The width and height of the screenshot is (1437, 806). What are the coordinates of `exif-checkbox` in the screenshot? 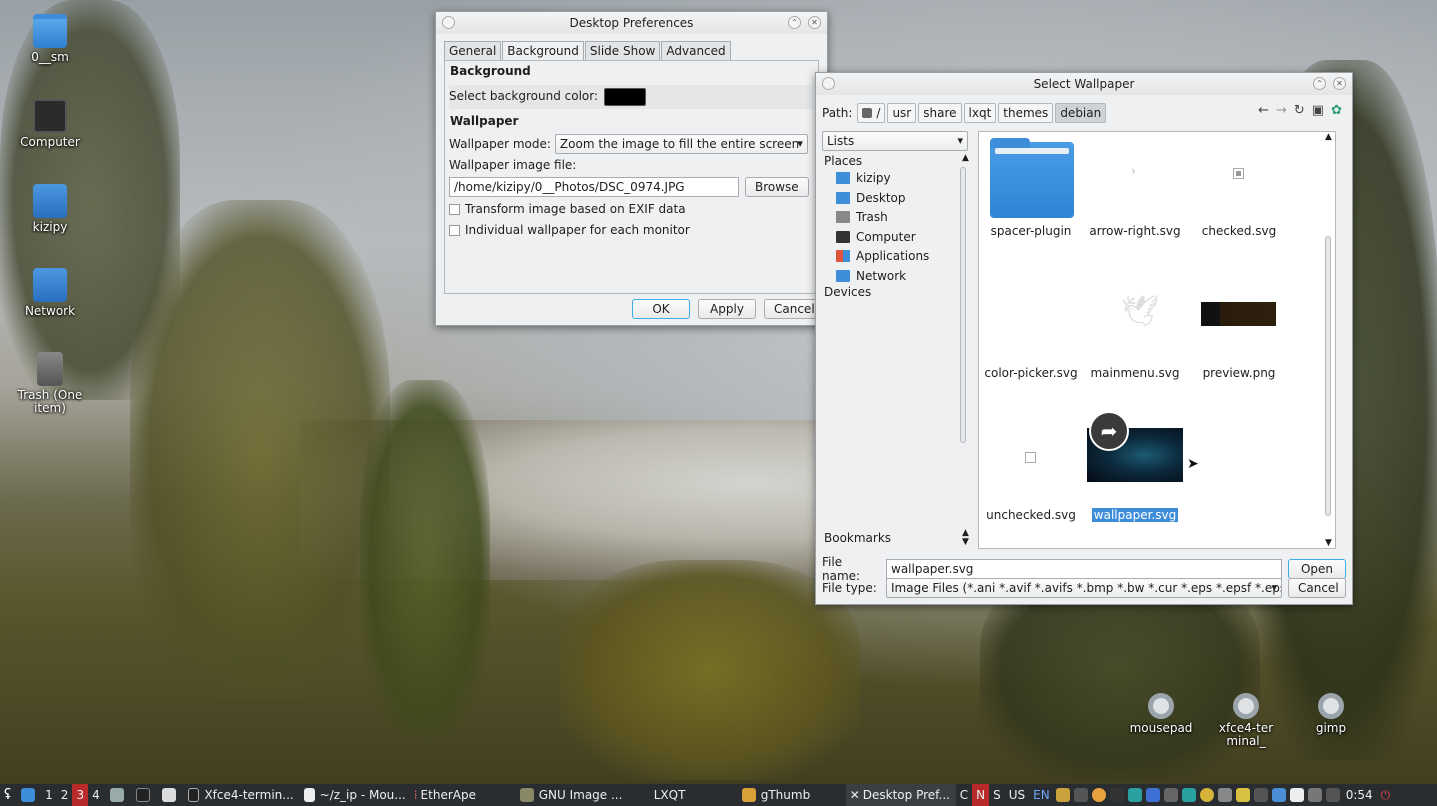 It's located at (454, 209).